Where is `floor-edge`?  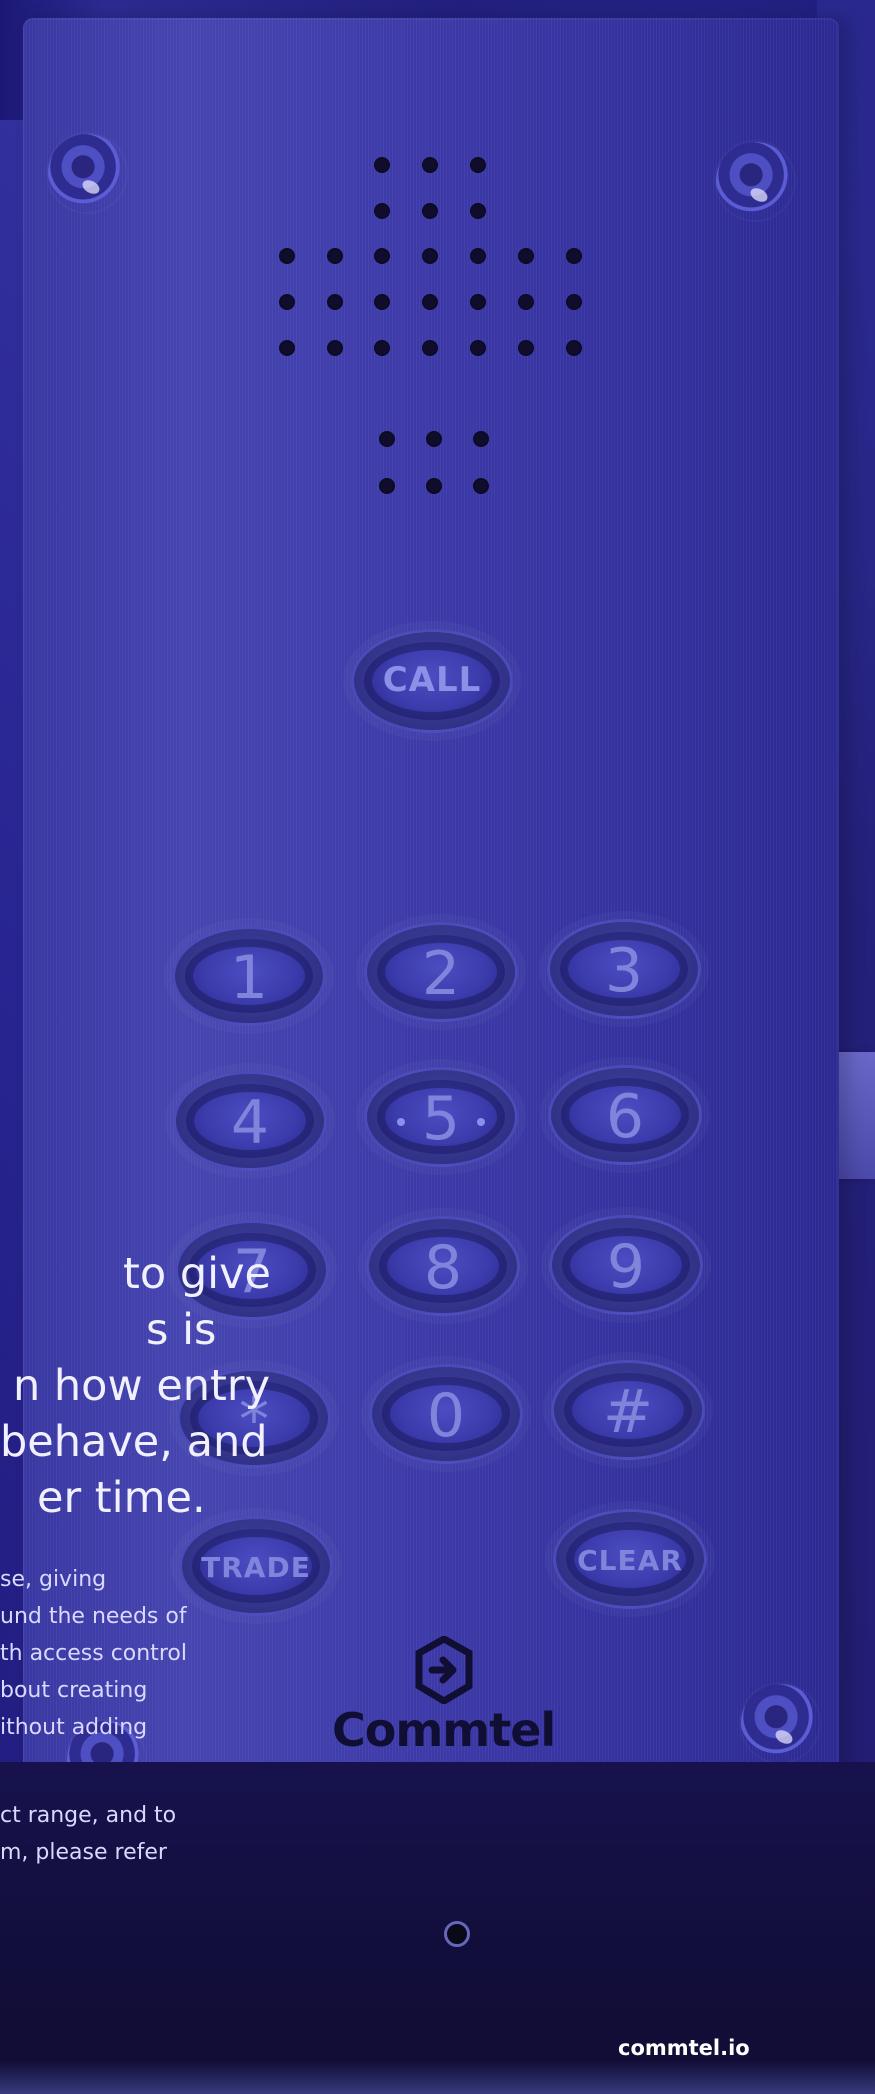
floor-edge is located at coordinates (437, 2077).